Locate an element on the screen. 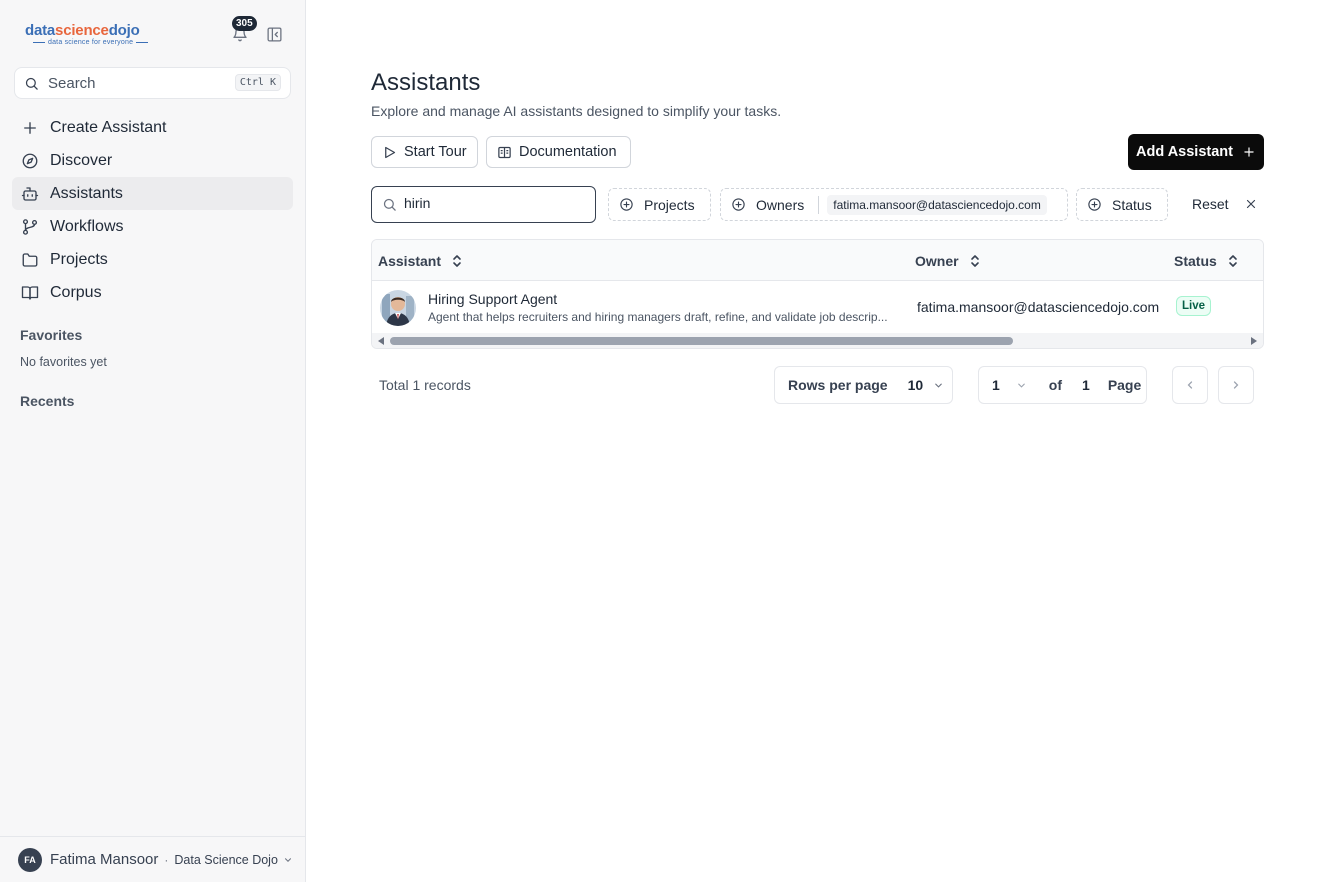  previous-page-button is located at coordinates (1190, 385).